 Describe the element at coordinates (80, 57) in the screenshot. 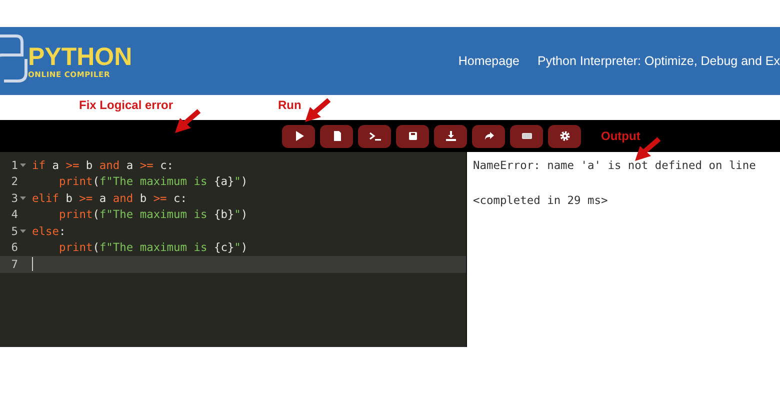

I see `logo-title: PYTHON` at that location.